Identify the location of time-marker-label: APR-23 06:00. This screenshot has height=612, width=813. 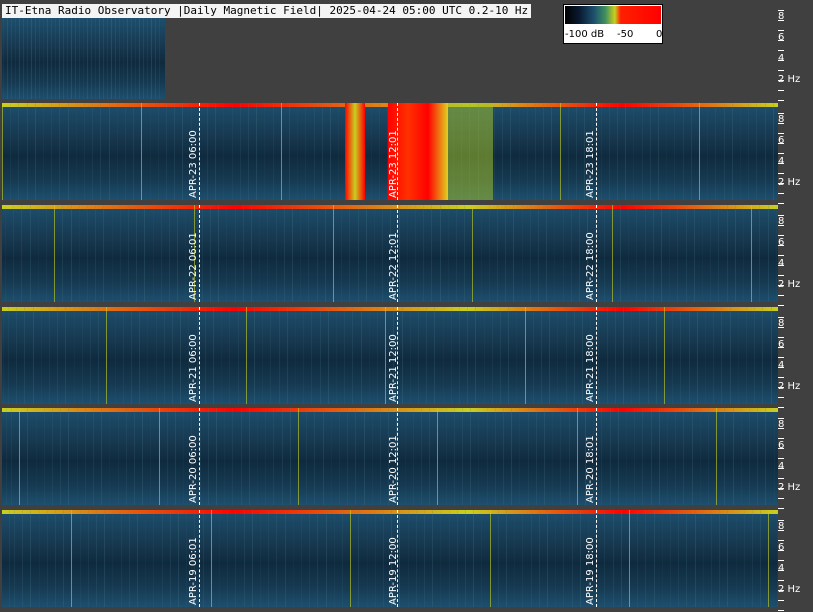
(193, 164).